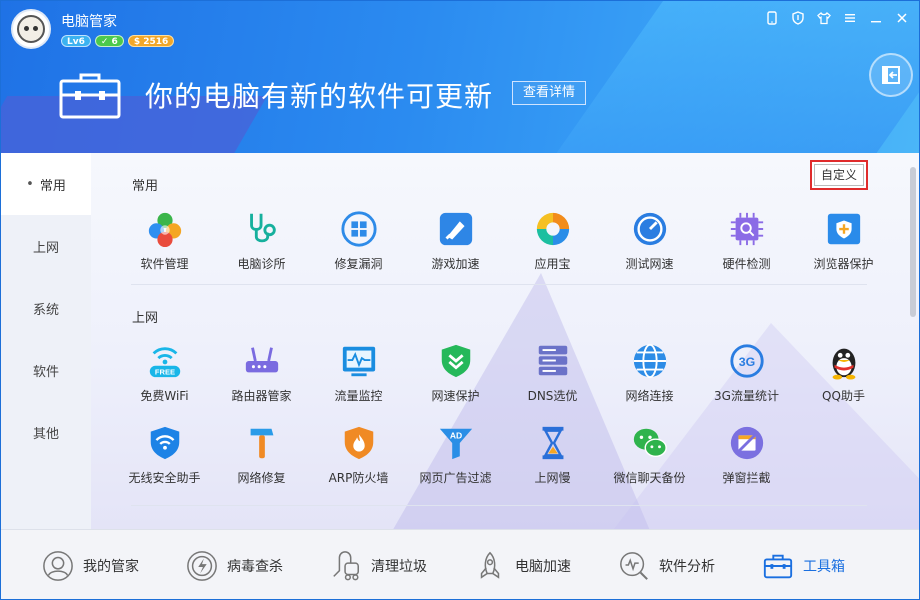 This screenshot has height=600, width=920. What do you see at coordinates (549, 93) in the screenshot?
I see `view-details-button: 查看详情` at bounding box center [549, 93].